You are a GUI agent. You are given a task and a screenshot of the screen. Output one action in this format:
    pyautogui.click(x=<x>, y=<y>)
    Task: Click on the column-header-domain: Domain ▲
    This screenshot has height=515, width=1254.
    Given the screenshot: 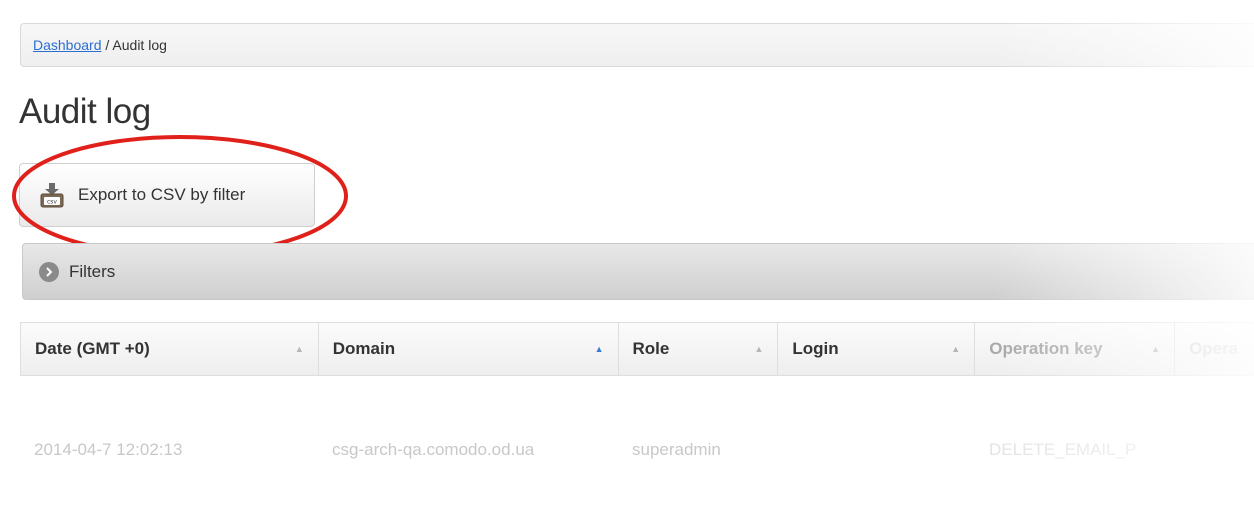 What is the action you would take?
    pyautogui.click(x=469, y=349)
    